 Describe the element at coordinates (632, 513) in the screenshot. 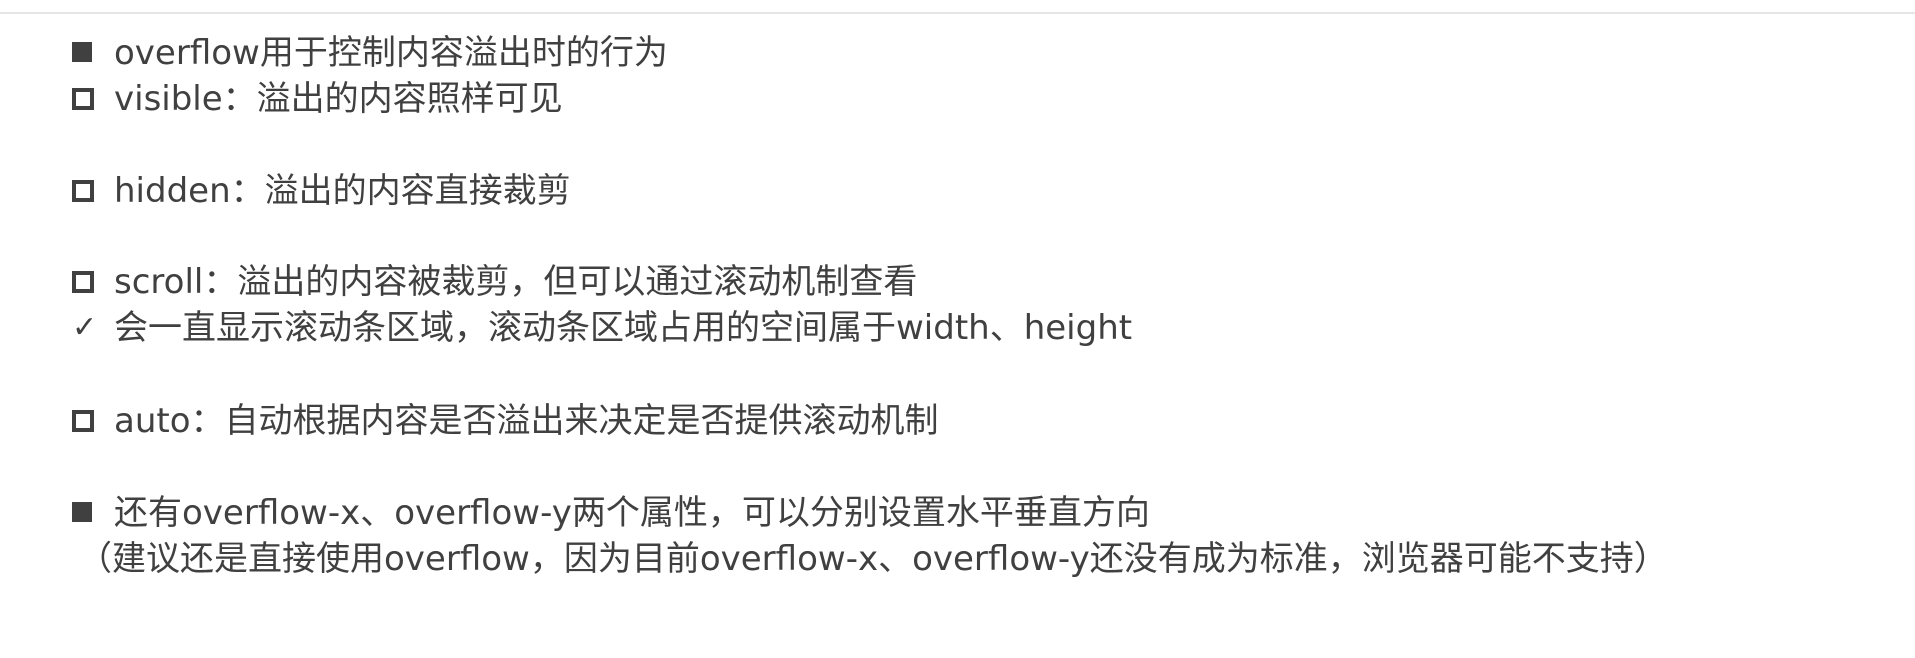

I see `bullet-text: 还有overflow-x、overflow-y两个属性，可以分别设置水平垂直方向` at that location.